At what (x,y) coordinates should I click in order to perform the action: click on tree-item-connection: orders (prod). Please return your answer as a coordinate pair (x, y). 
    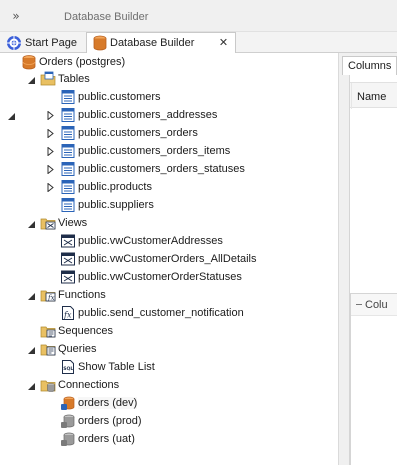
    Looking at the image, I should click on (101, 421).